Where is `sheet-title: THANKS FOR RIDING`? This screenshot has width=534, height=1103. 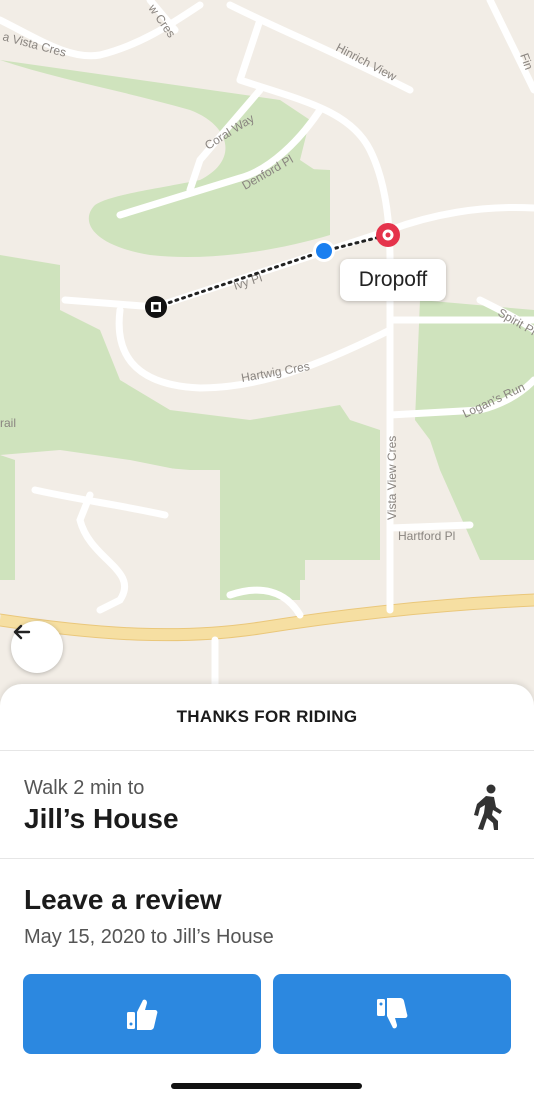 sheet-title: THANKS FOR RIDING is located at coordinates (267, 717).